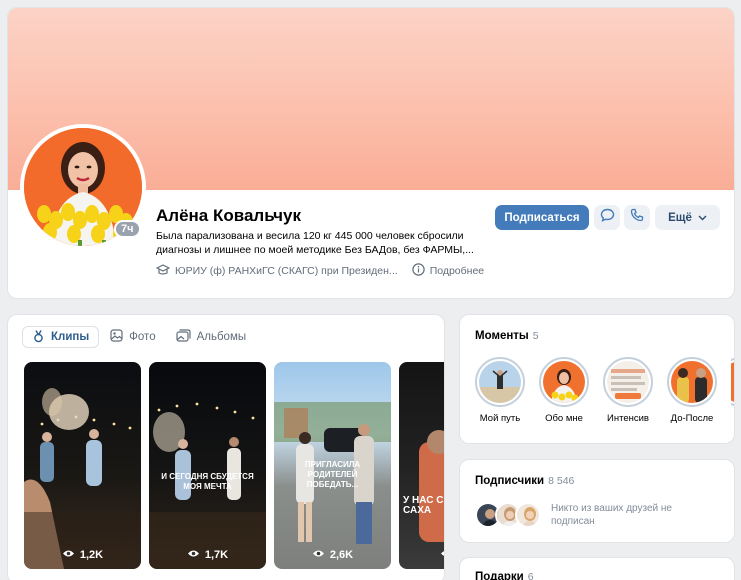  What do you see at coordinates (499, 575) in the screenshot?
I see `gifts-title-label: Подарки` at bounding box center [499, 575].